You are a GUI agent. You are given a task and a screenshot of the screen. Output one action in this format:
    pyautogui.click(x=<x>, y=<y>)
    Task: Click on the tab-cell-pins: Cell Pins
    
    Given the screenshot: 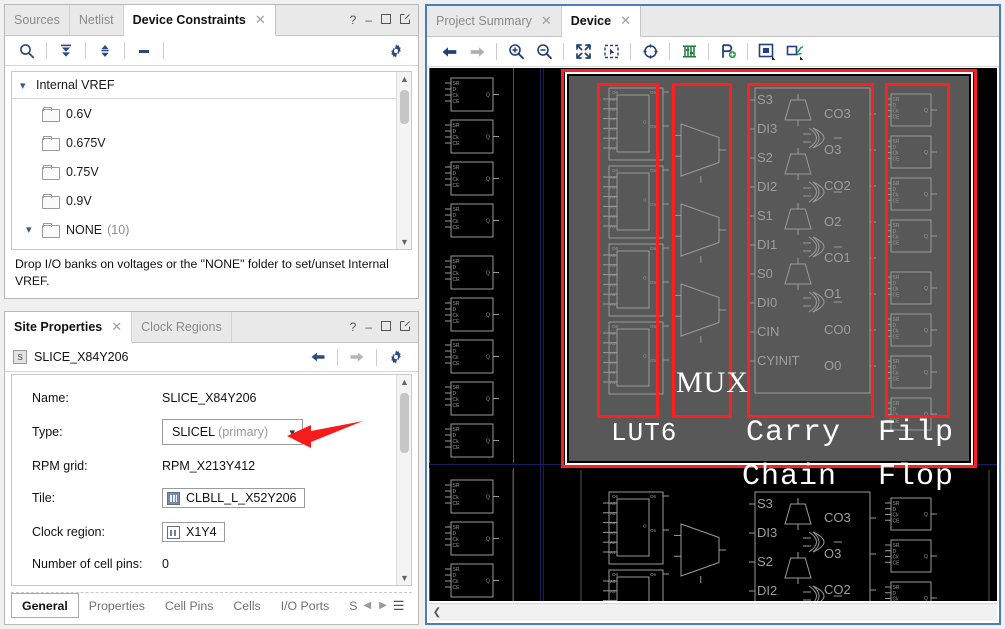 What is the action you would take?
    pyautogui.click(x=189, y=605)
    